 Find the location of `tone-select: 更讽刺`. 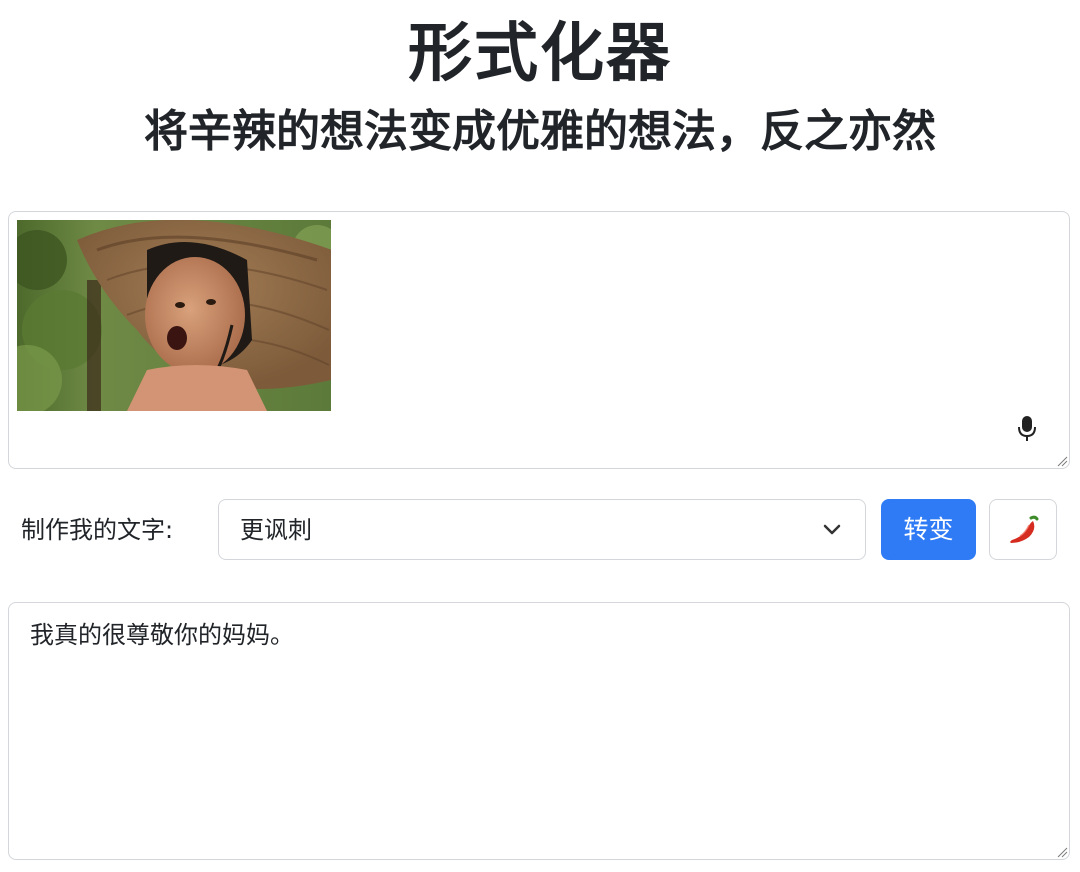

tone-select: 更讽刺 is located at coordinates (542, 529).